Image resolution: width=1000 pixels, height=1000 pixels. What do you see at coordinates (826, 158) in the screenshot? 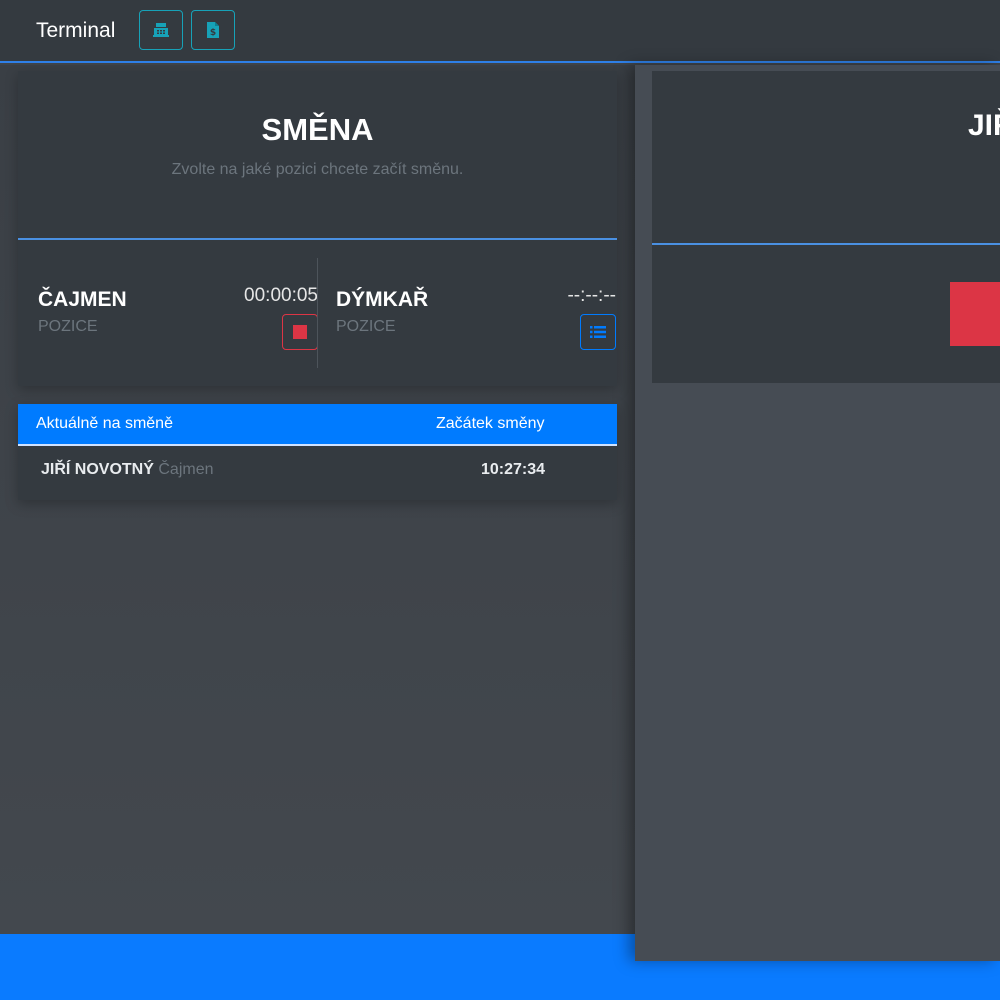
I see `employee-card-header: JIŘ` at bounding box center [826, 158].